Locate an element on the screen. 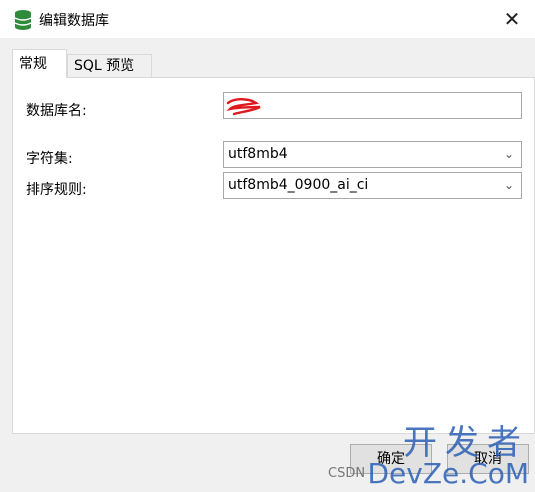 The width and height of the screenshot is (535, 492). db-name-input is located at coordinates (372, 105).